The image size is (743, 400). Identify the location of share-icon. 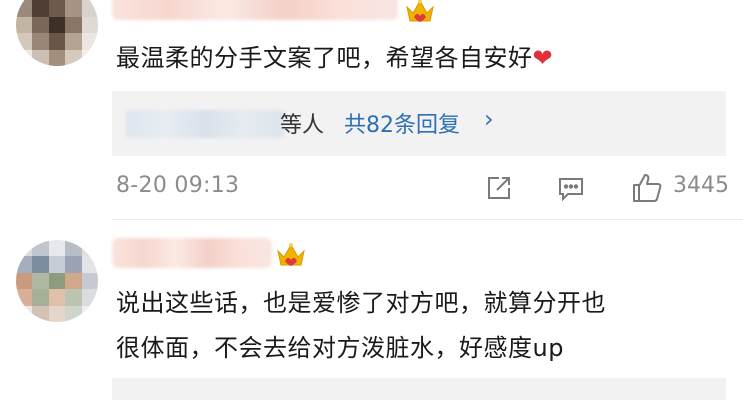
(499, 188).